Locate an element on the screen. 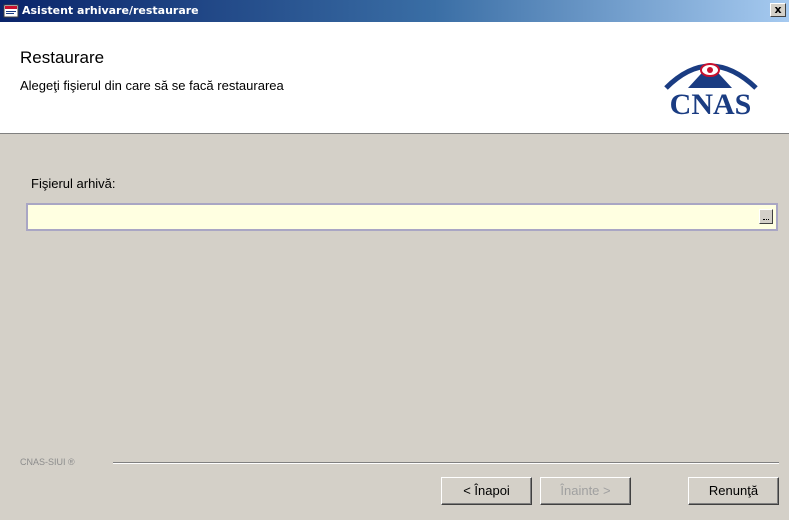  archive-file-field is located at coordinates (402, 217).